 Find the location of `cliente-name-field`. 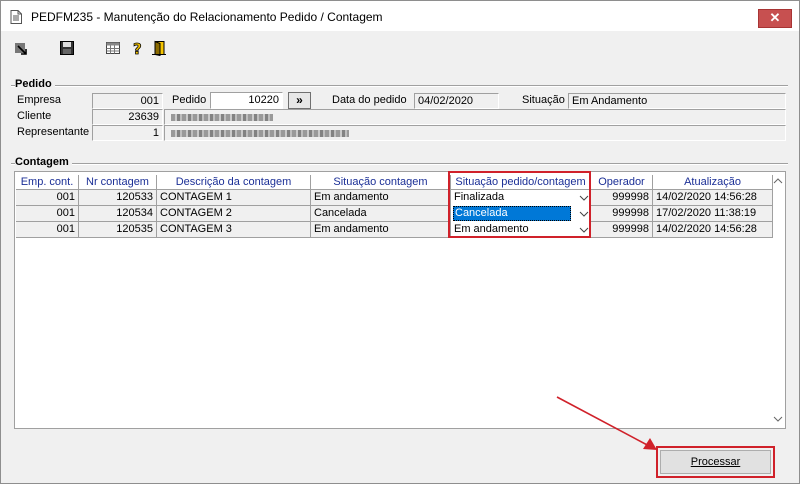

cliente-name-field is located at coordinates (475, 117).